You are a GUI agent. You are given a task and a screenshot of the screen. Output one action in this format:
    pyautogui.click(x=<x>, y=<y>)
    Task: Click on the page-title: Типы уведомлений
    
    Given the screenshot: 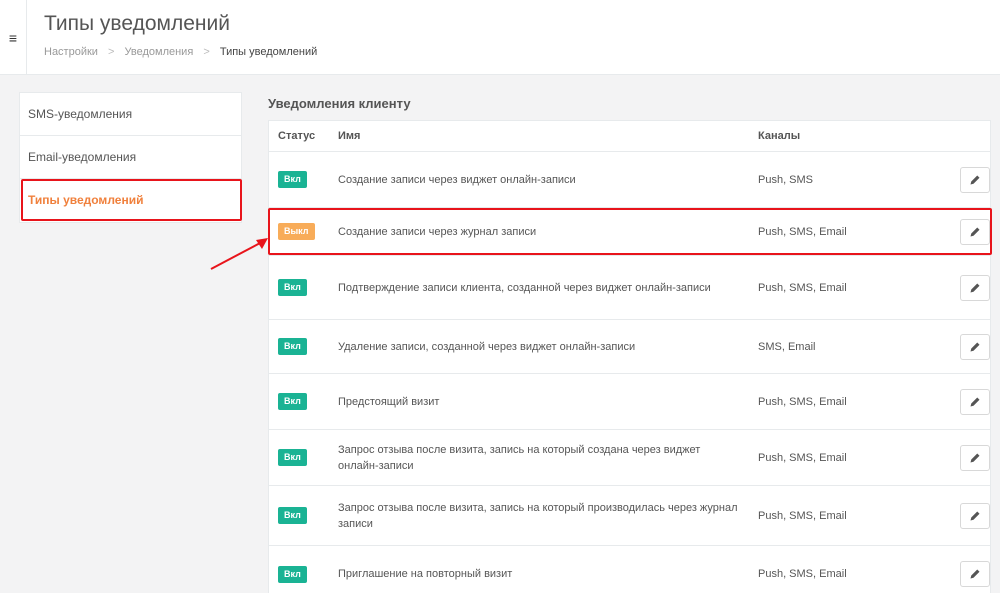 What is the action you would take?
    pyautogui.click(x=137, y=23)
    